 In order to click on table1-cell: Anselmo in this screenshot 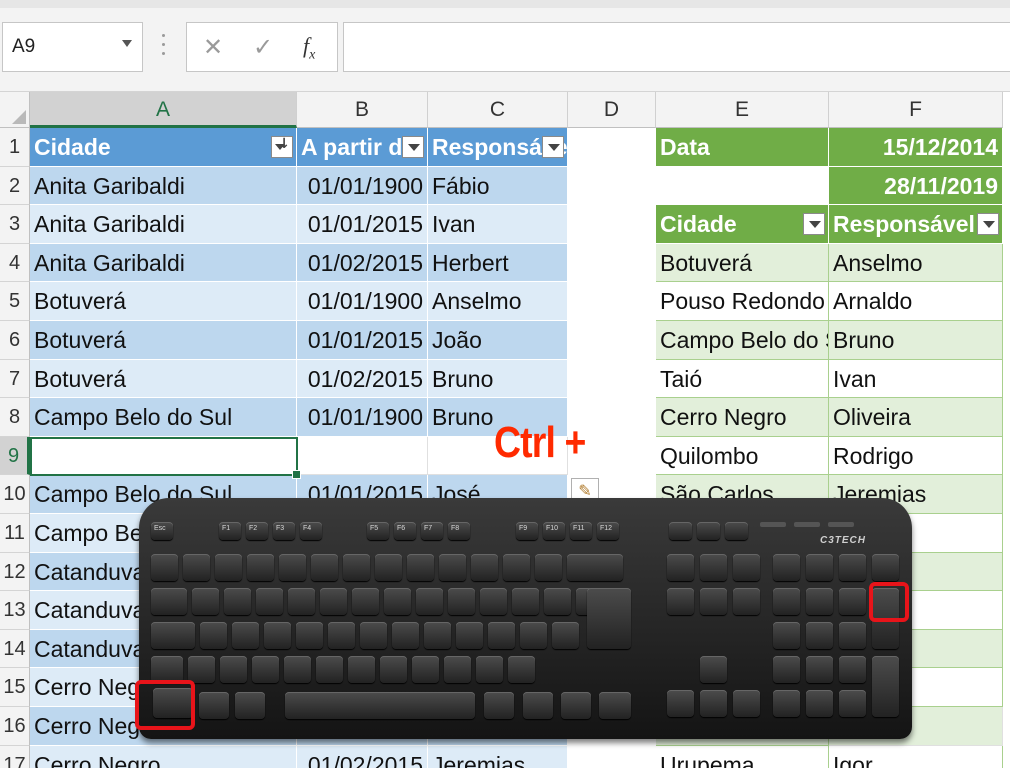, I will do `click(498, 301)`.